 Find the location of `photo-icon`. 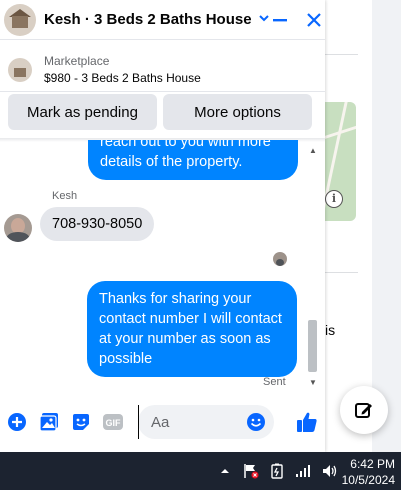

photo-icon is located at coordinates (48, 422).